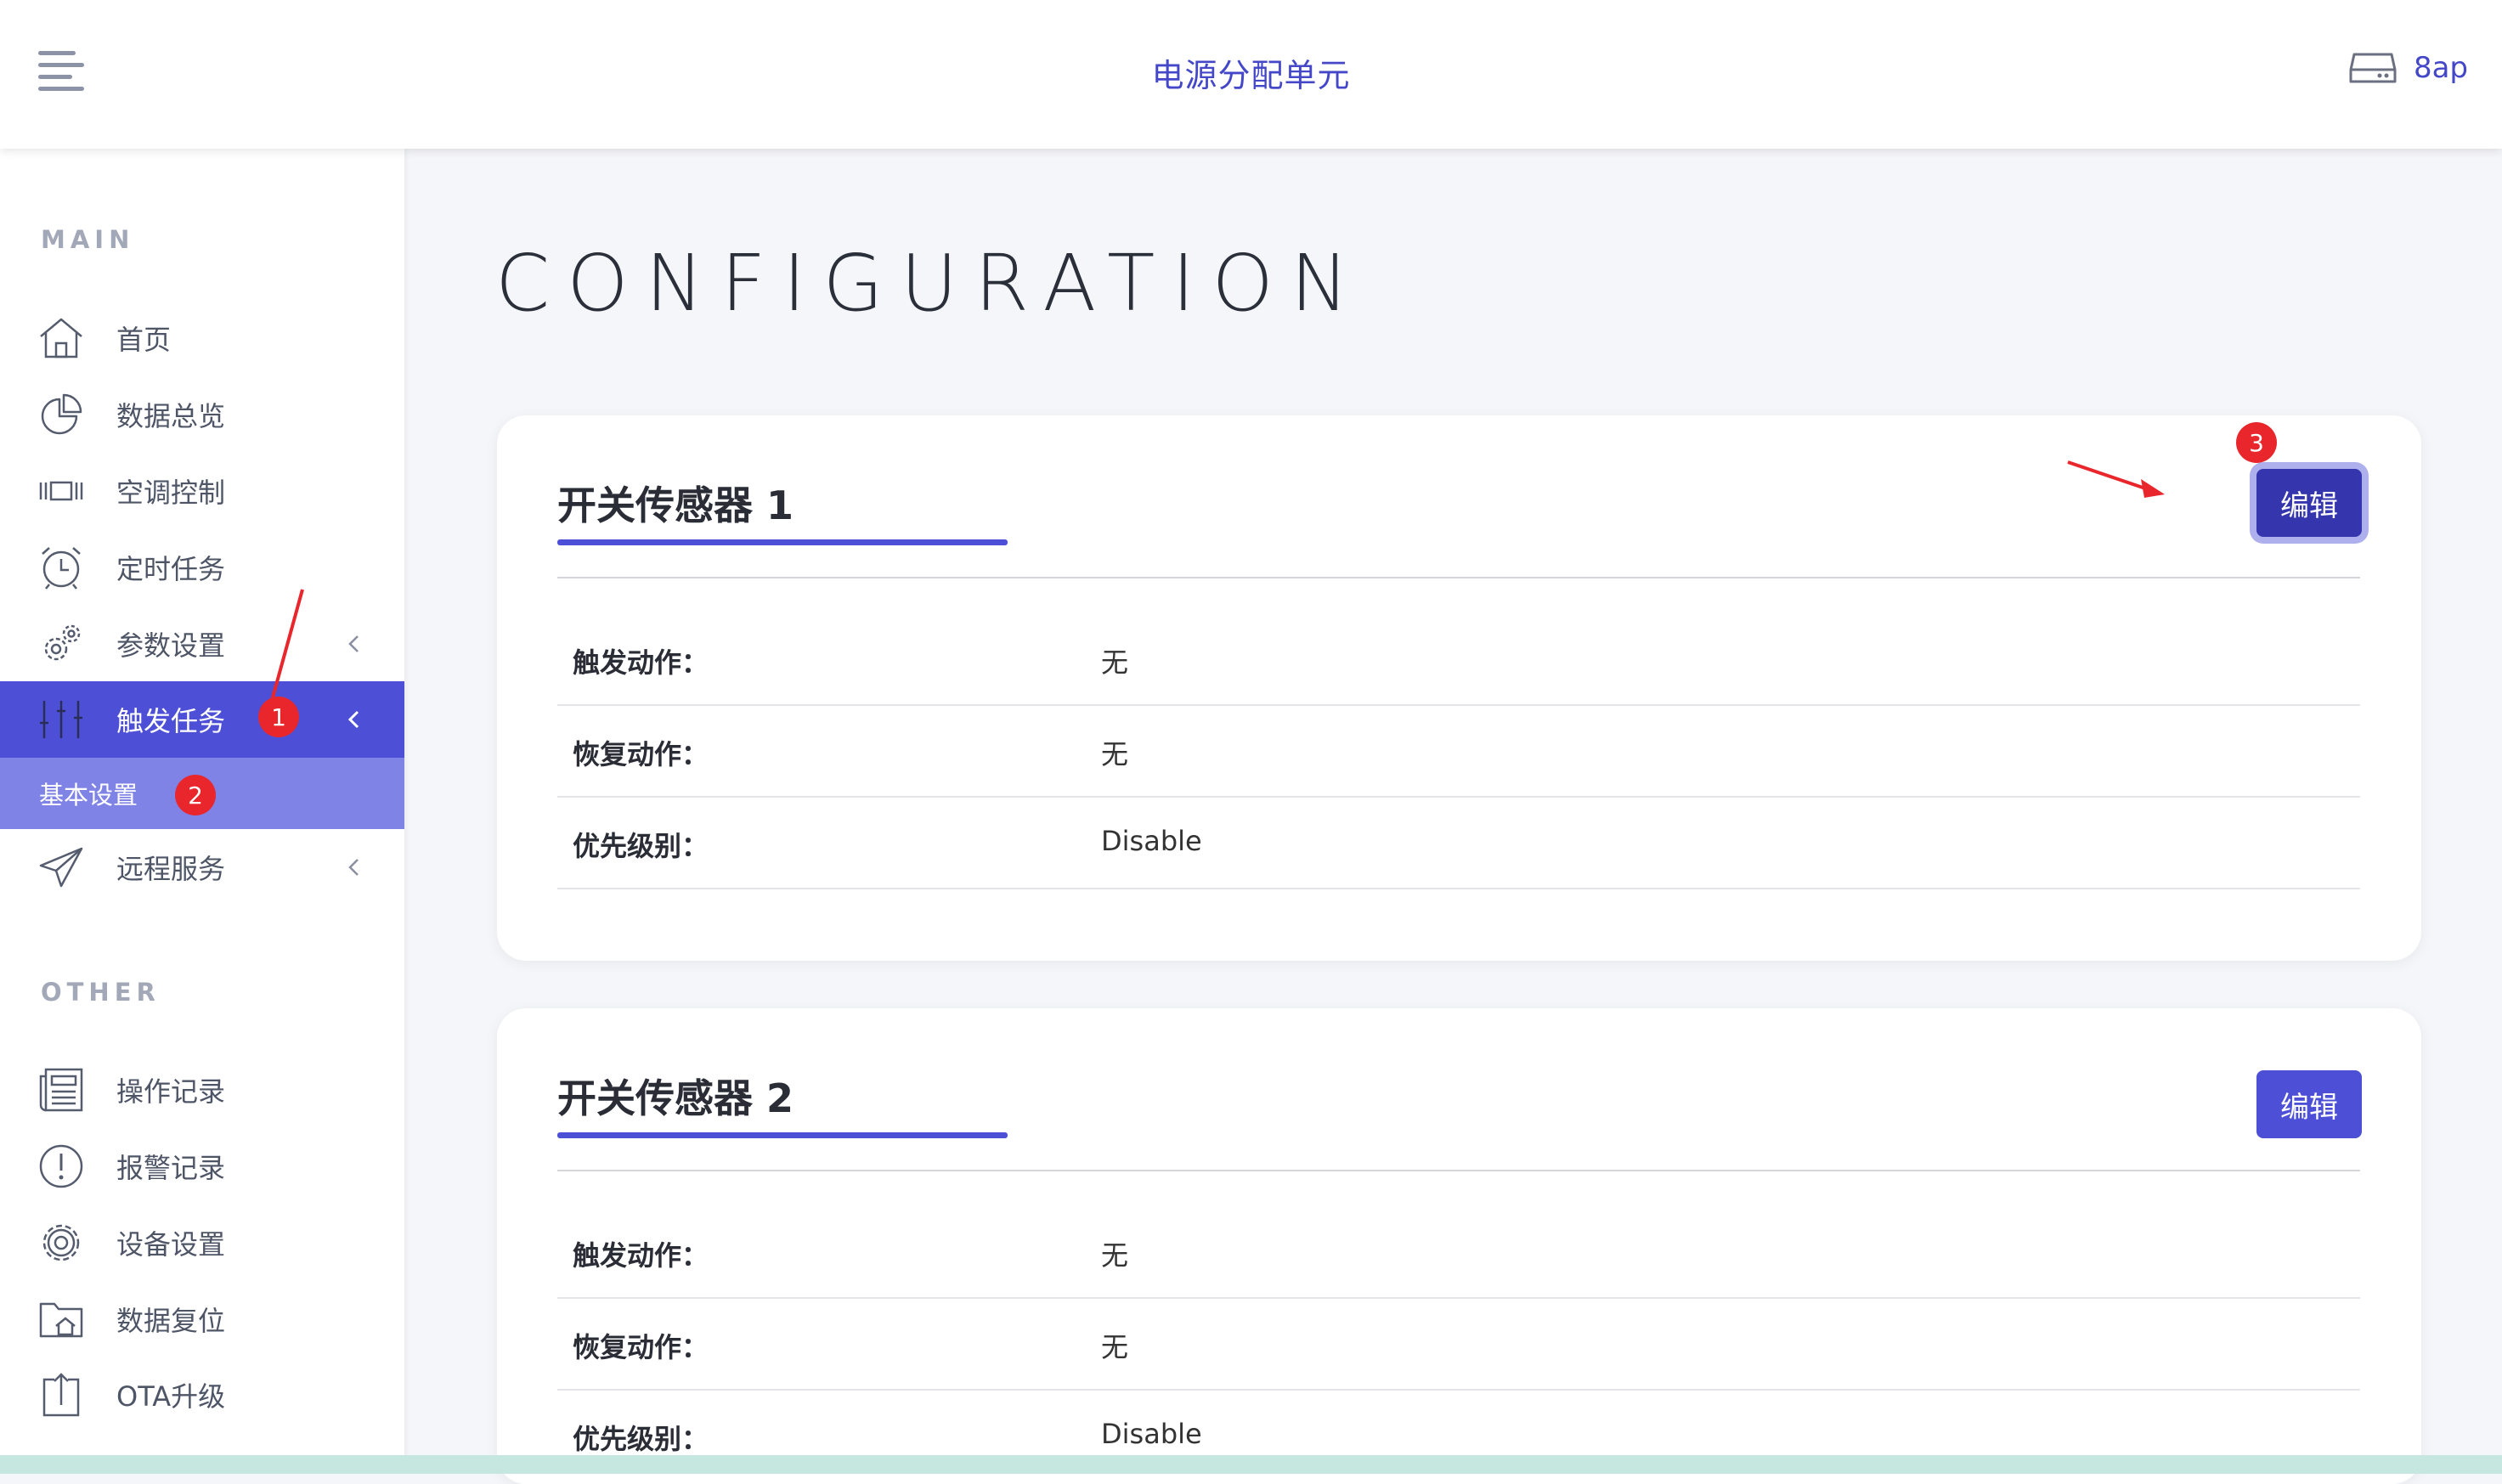 The width and height of the screenshot is (2502, 1484). I want to click on annotation-badge-3: 3, so click(2256, 442).